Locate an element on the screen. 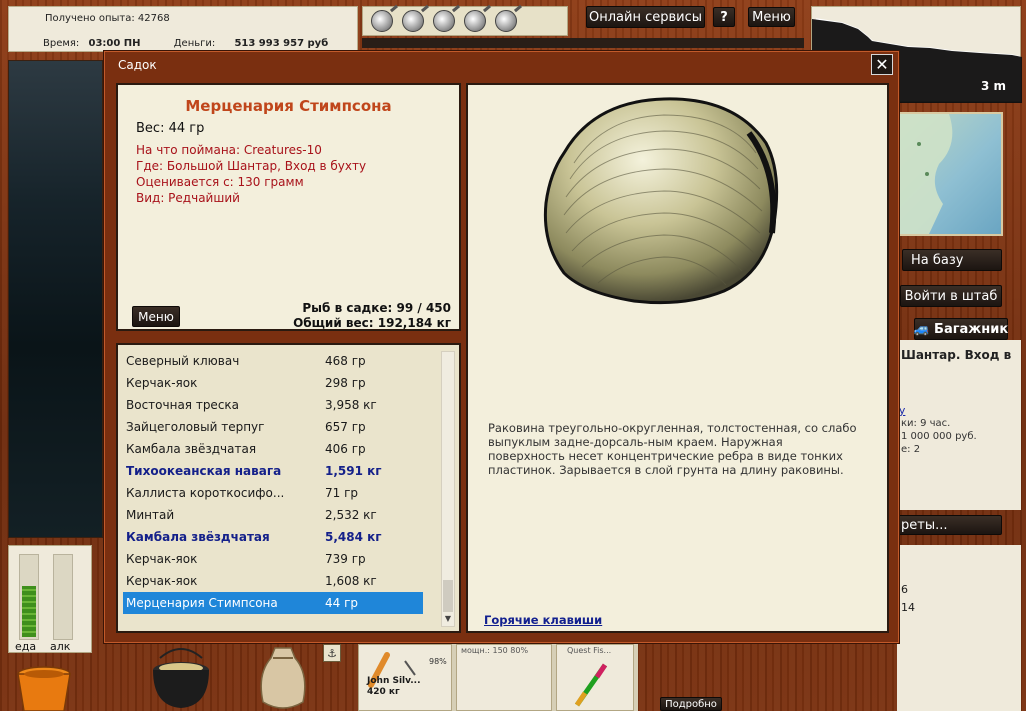 Image resolution: width=1026 pixels, height=711 pixels. keepnet-total-weight: Общий вес: 192,184 кг is located at coordinates (372, 323).